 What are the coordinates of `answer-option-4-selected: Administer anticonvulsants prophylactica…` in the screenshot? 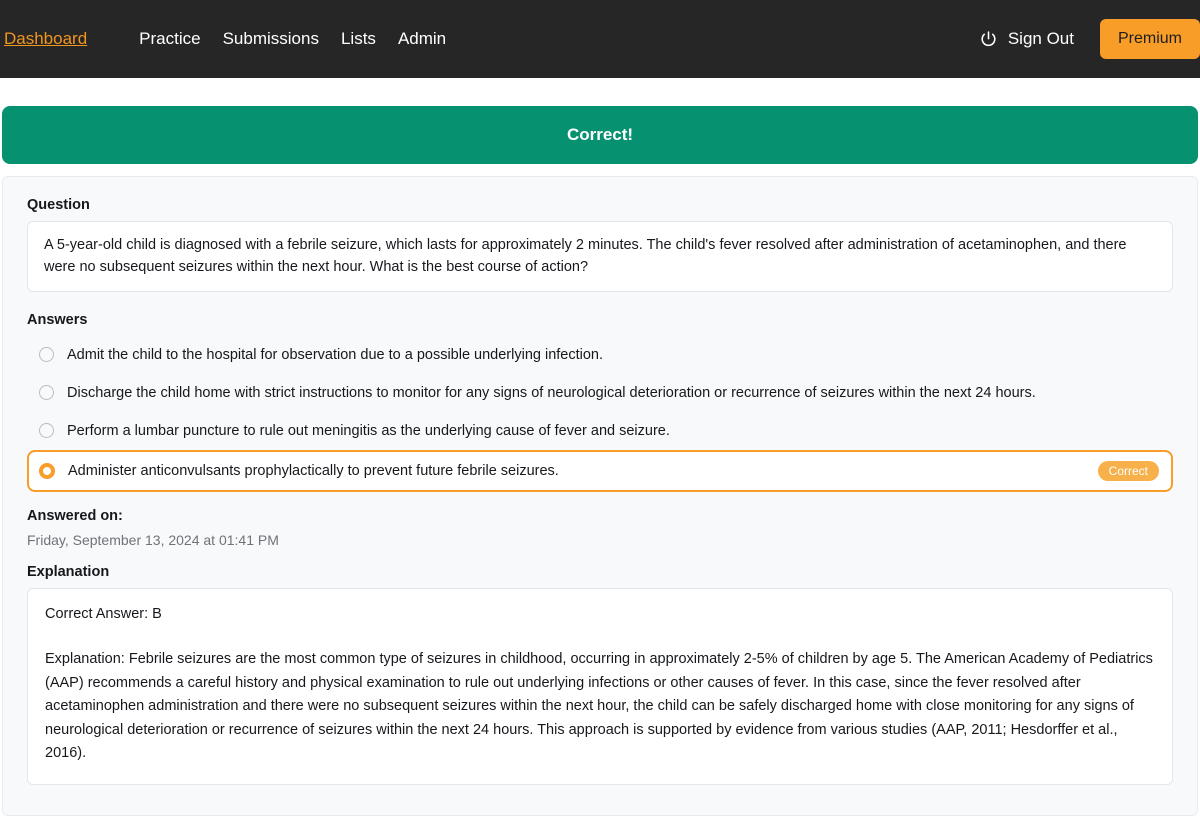 It's located at (600, 470).